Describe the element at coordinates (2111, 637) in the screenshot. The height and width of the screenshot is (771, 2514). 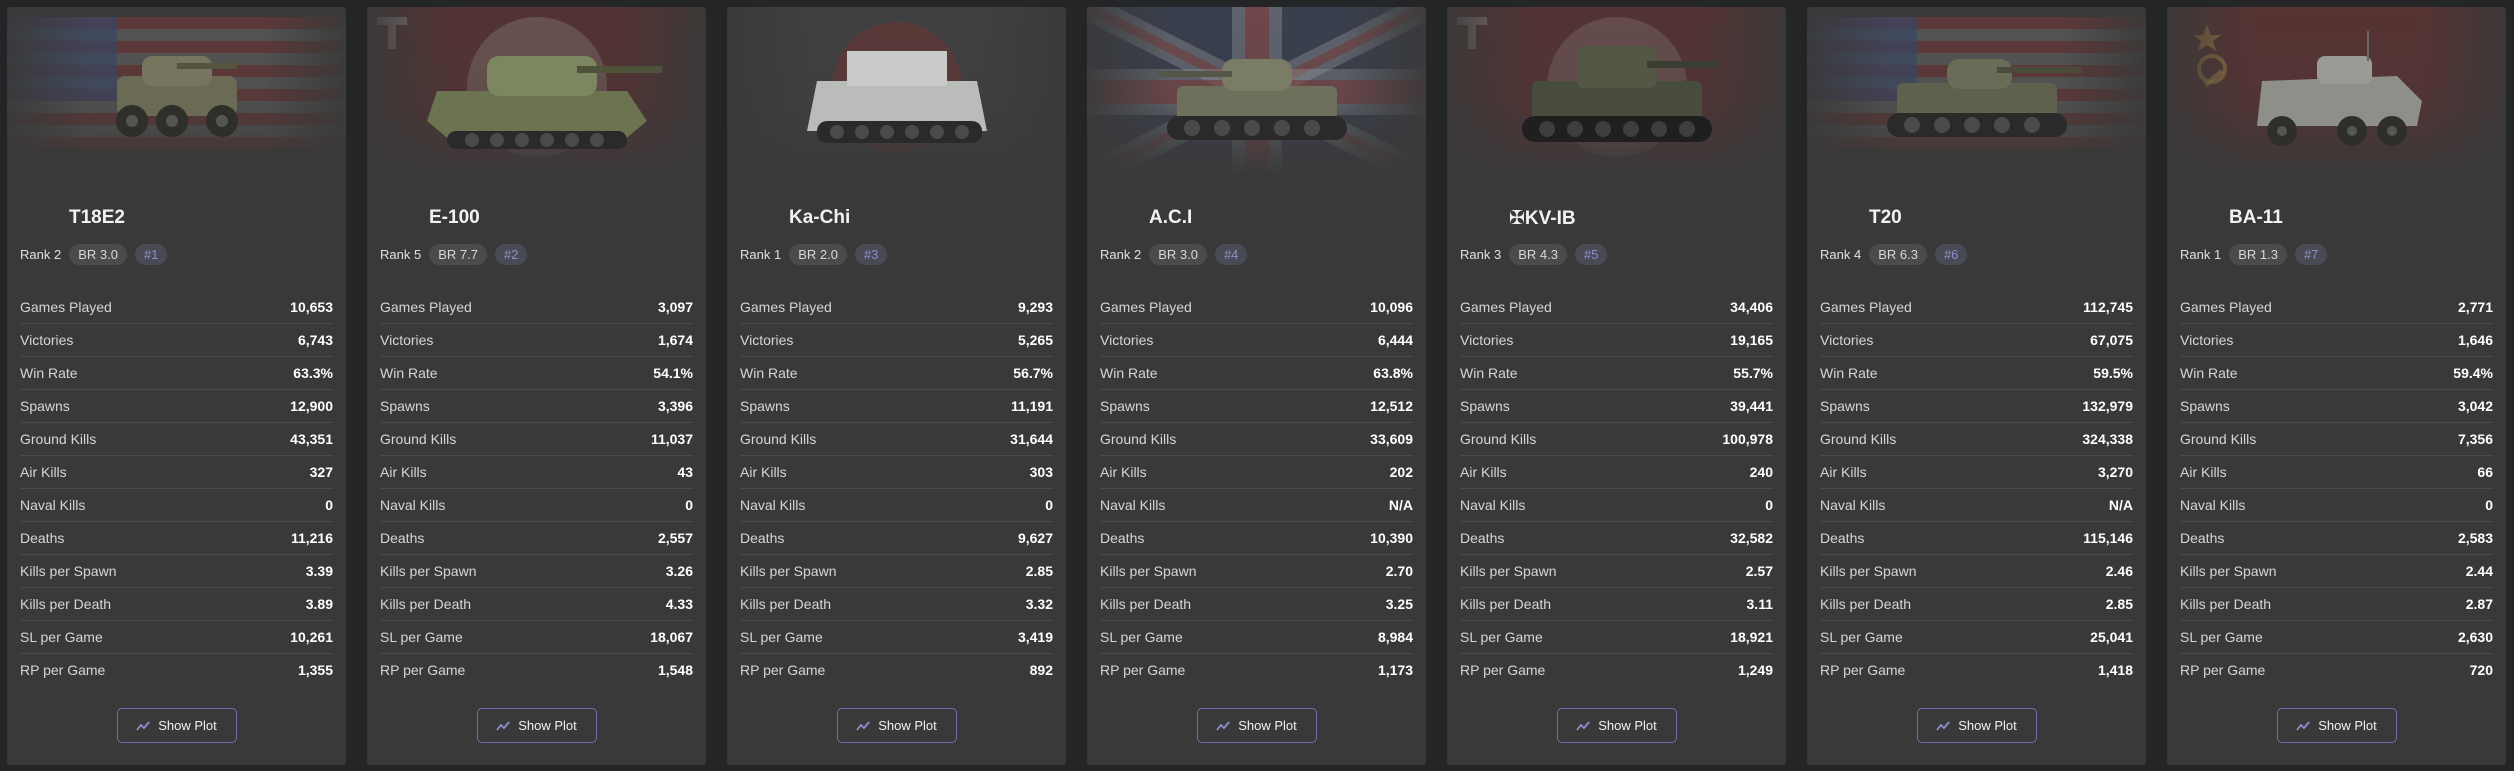
I see `stat-value: 25,041` at that location.